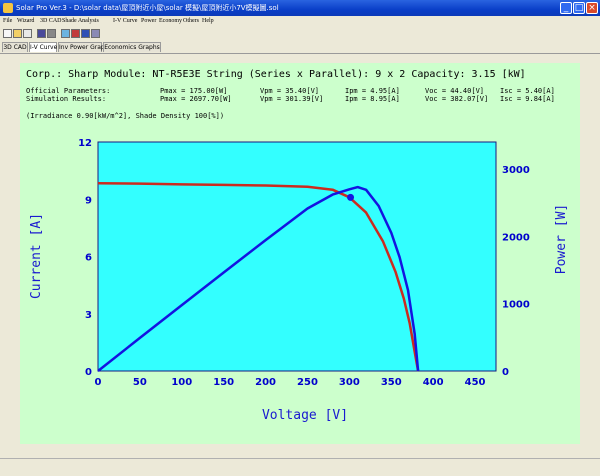 The height and width of the screenshot is (476, 600). Describe the element at coordinates (17, 33) in the screenshot. I see `open-icon` at that location.